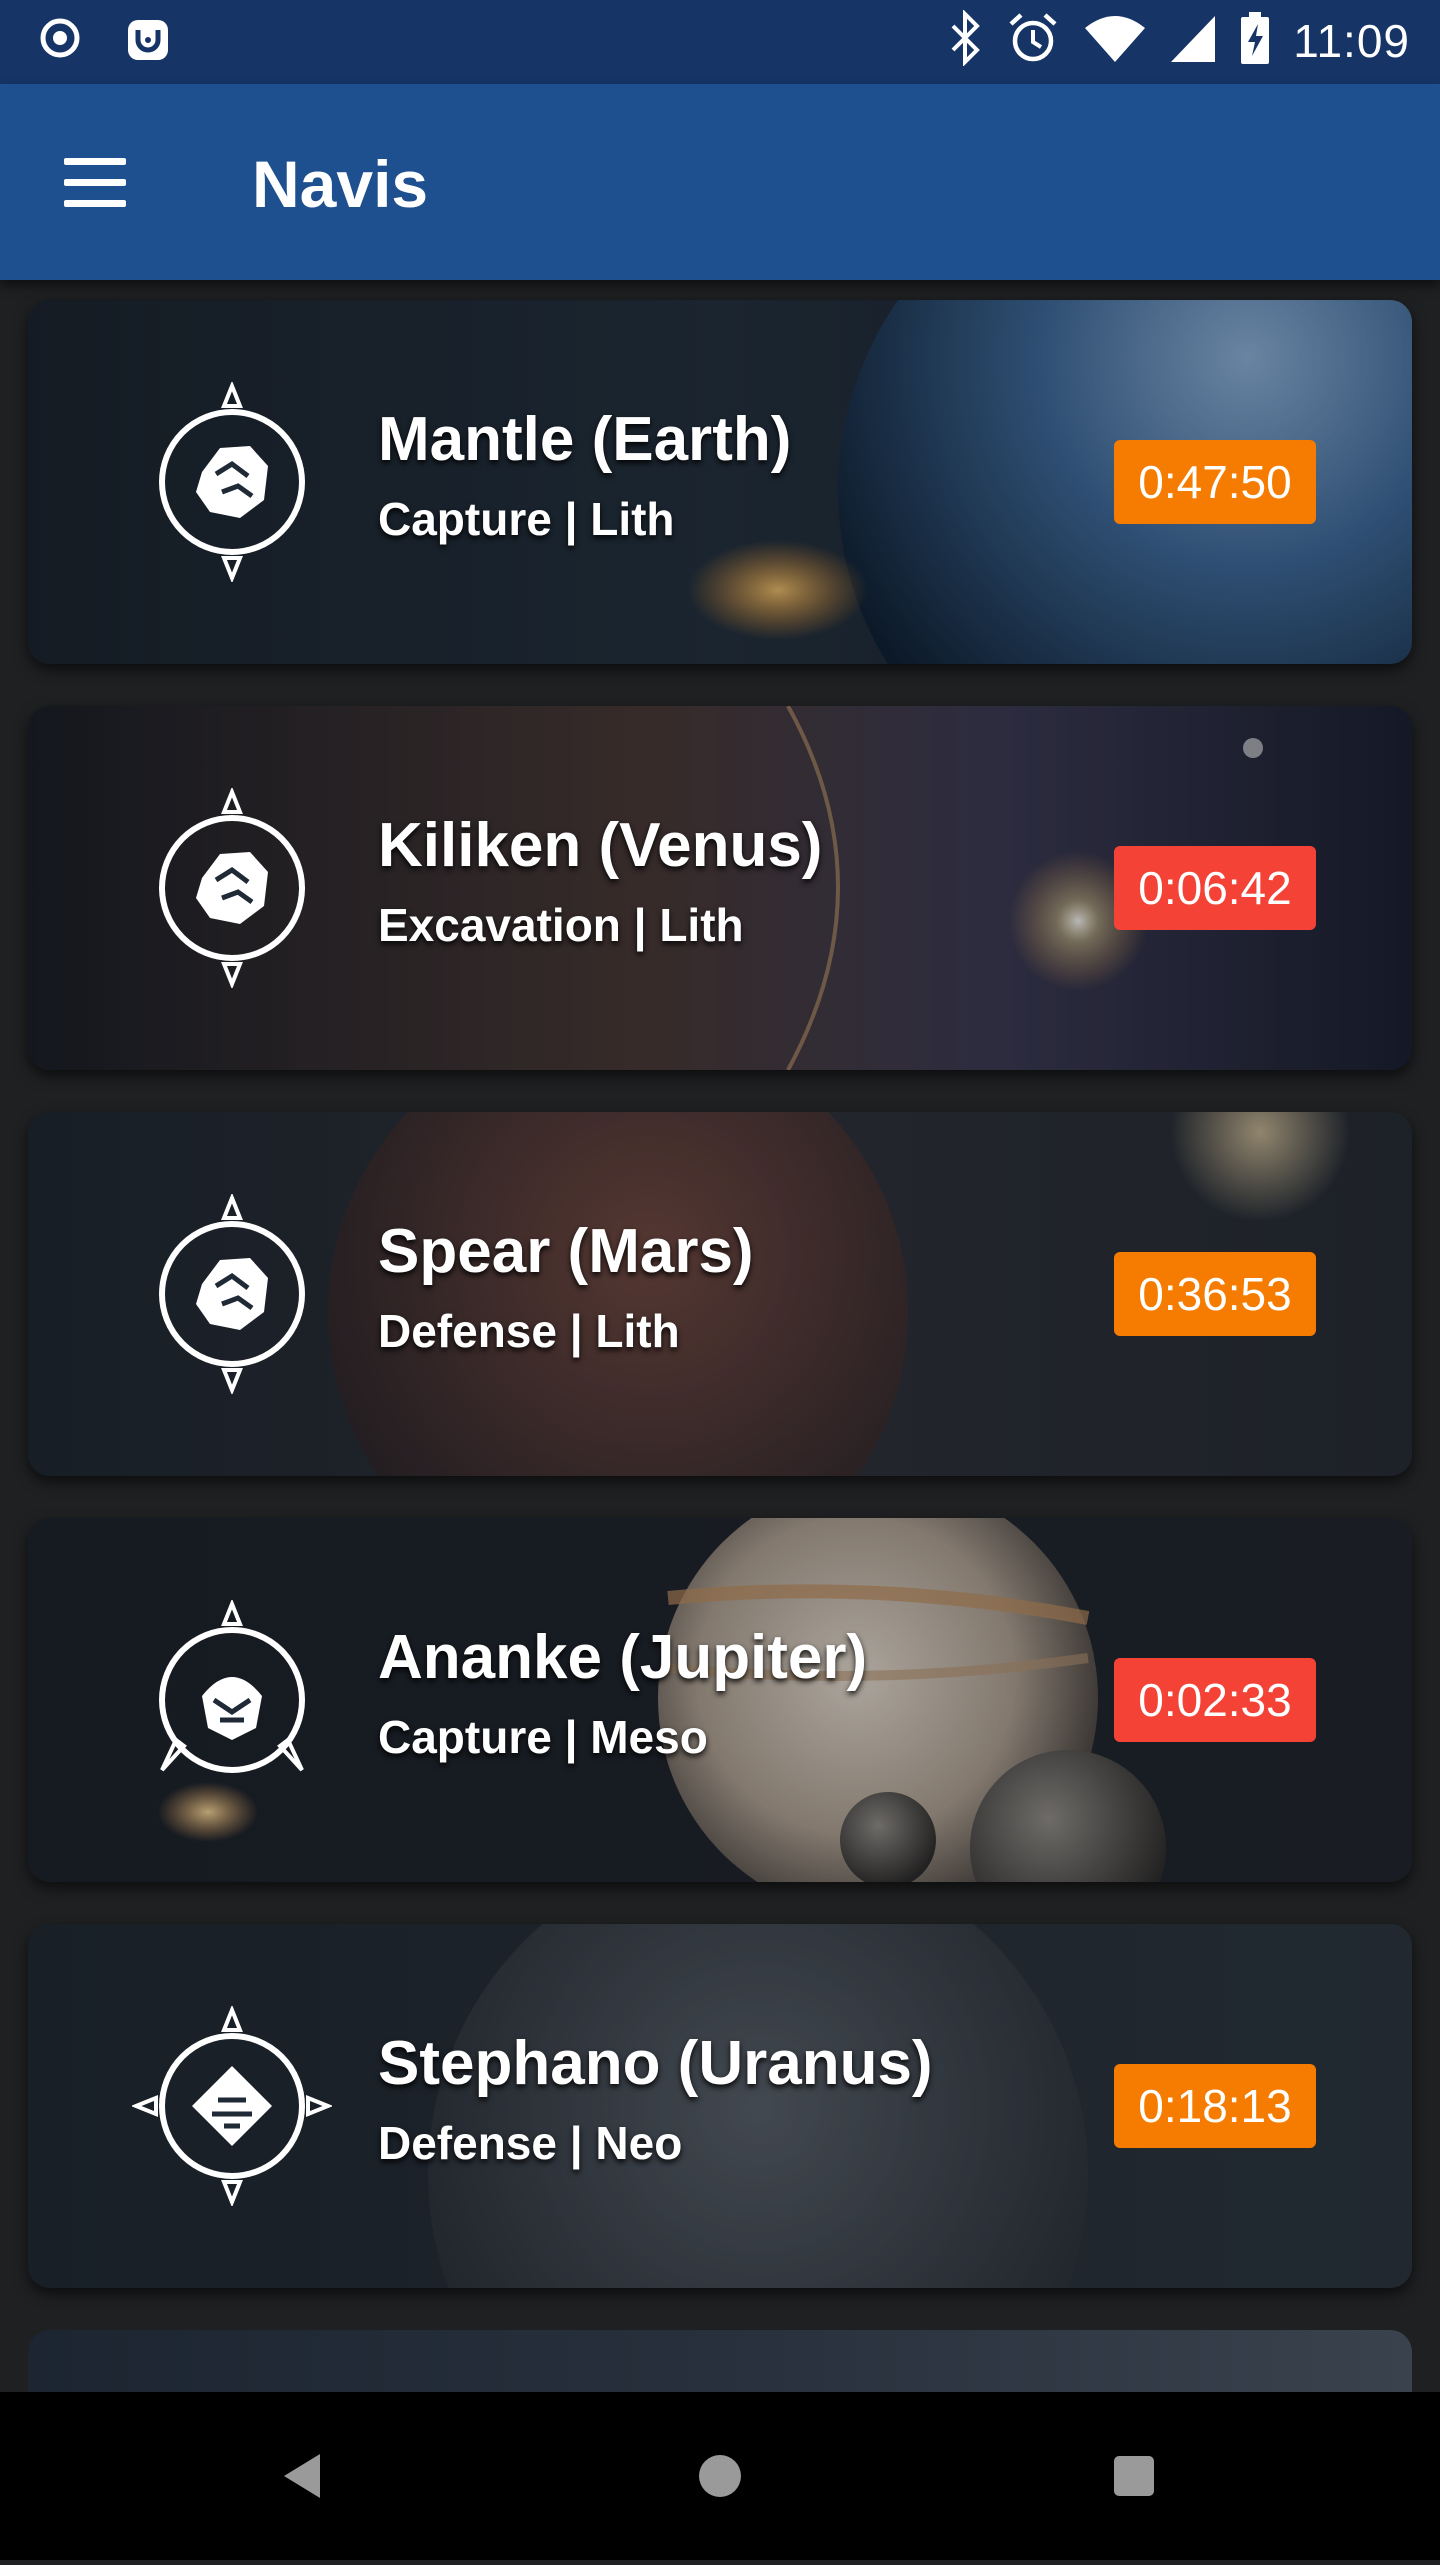 The image size is (1440, 2565). I want to click on alarm-icon, so click(1033, 40).